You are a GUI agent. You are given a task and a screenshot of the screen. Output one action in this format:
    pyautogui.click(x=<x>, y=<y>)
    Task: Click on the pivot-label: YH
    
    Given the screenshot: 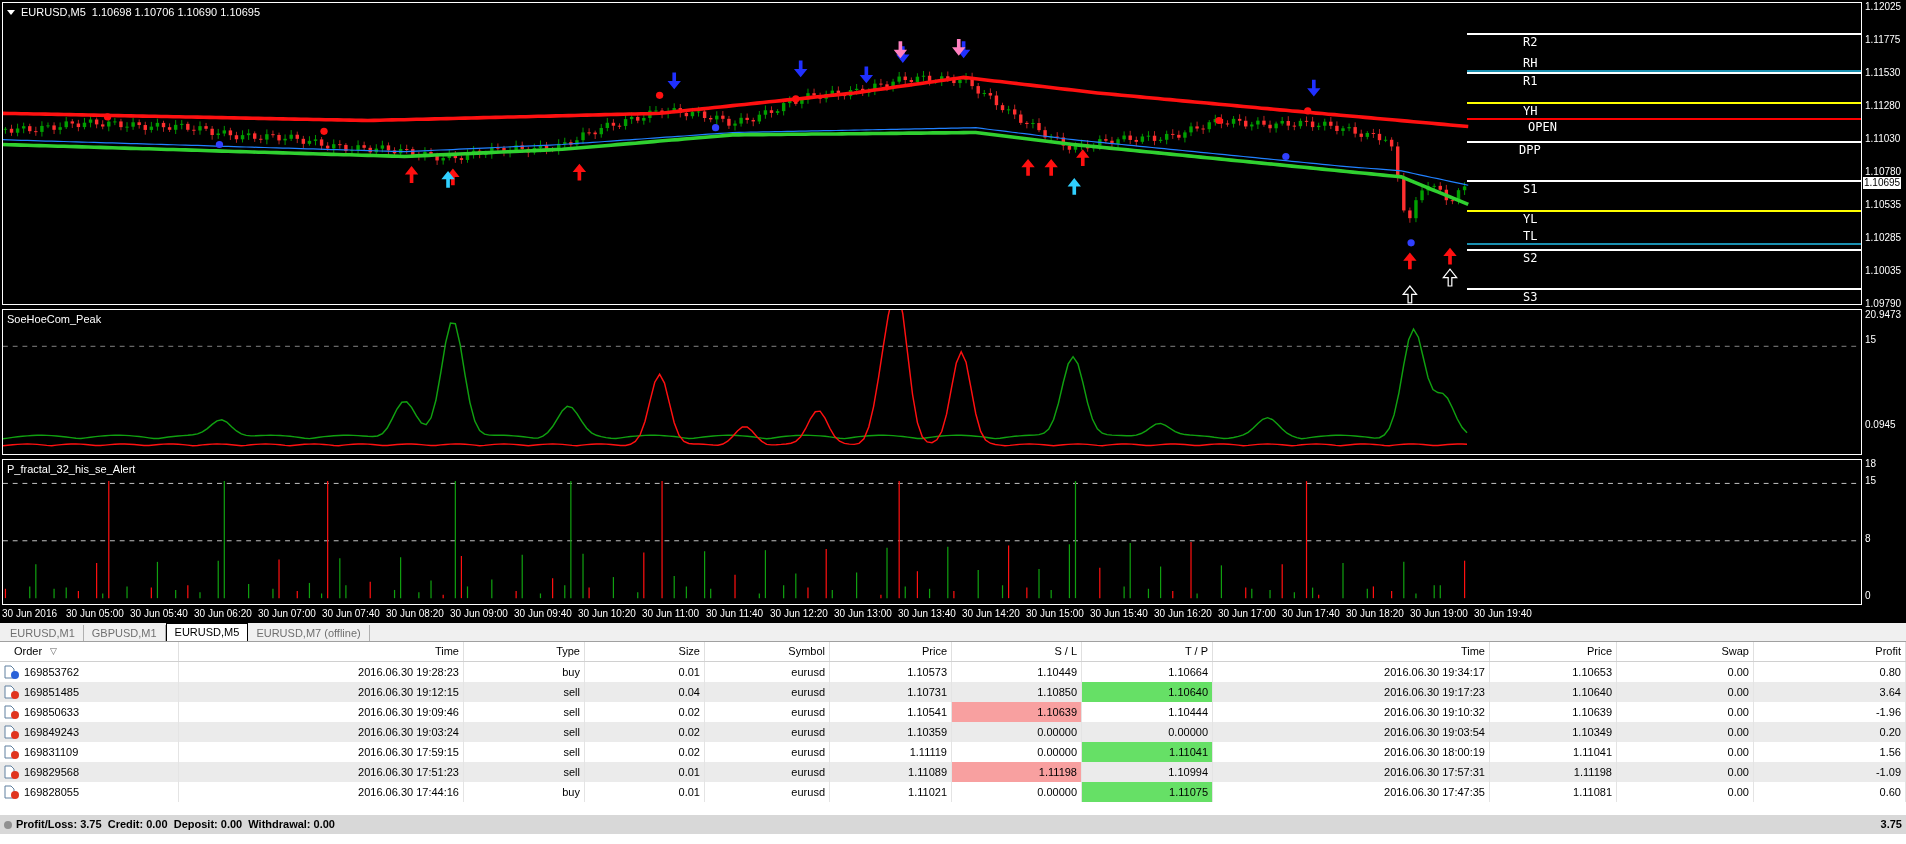 What is the action you would take?
    pyautogui.click(x=1530, y=111)
    